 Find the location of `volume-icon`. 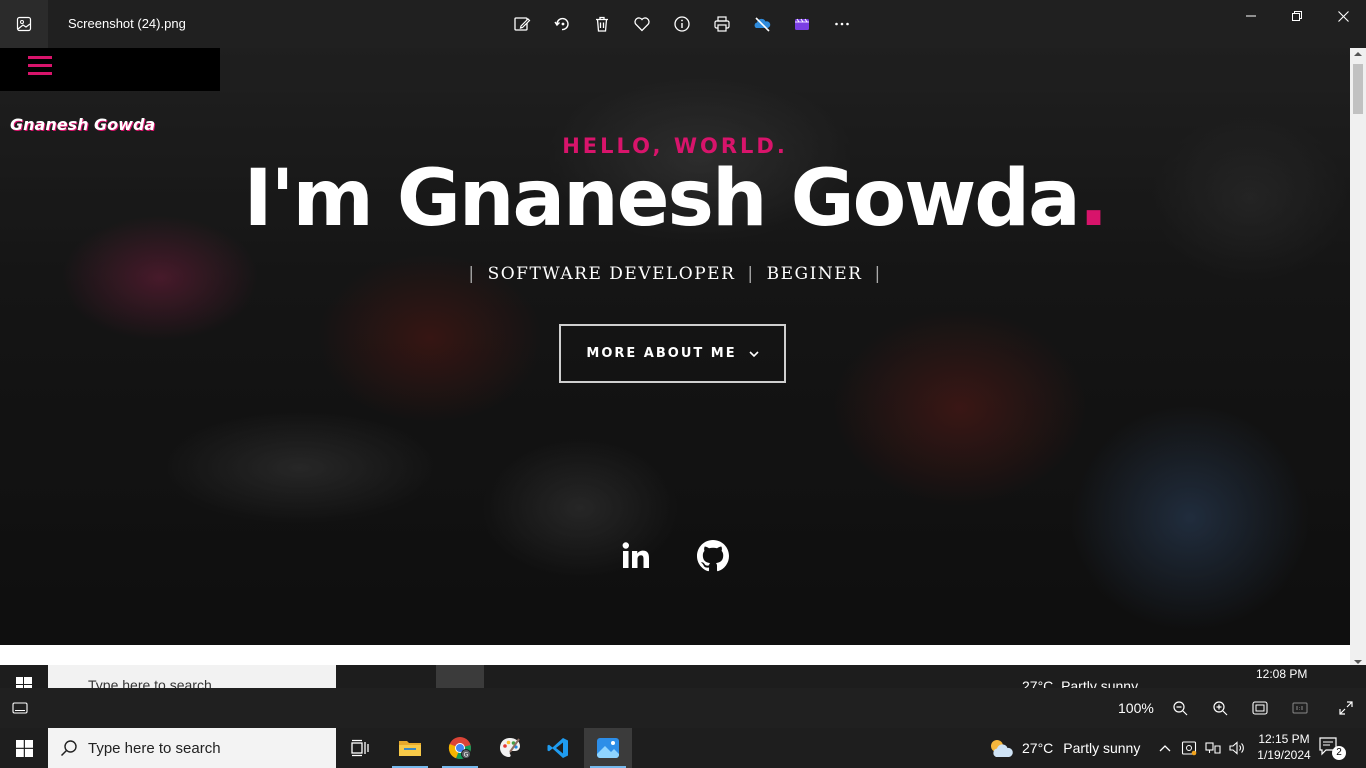

volume-icon is located at coordinates (1237, 748).